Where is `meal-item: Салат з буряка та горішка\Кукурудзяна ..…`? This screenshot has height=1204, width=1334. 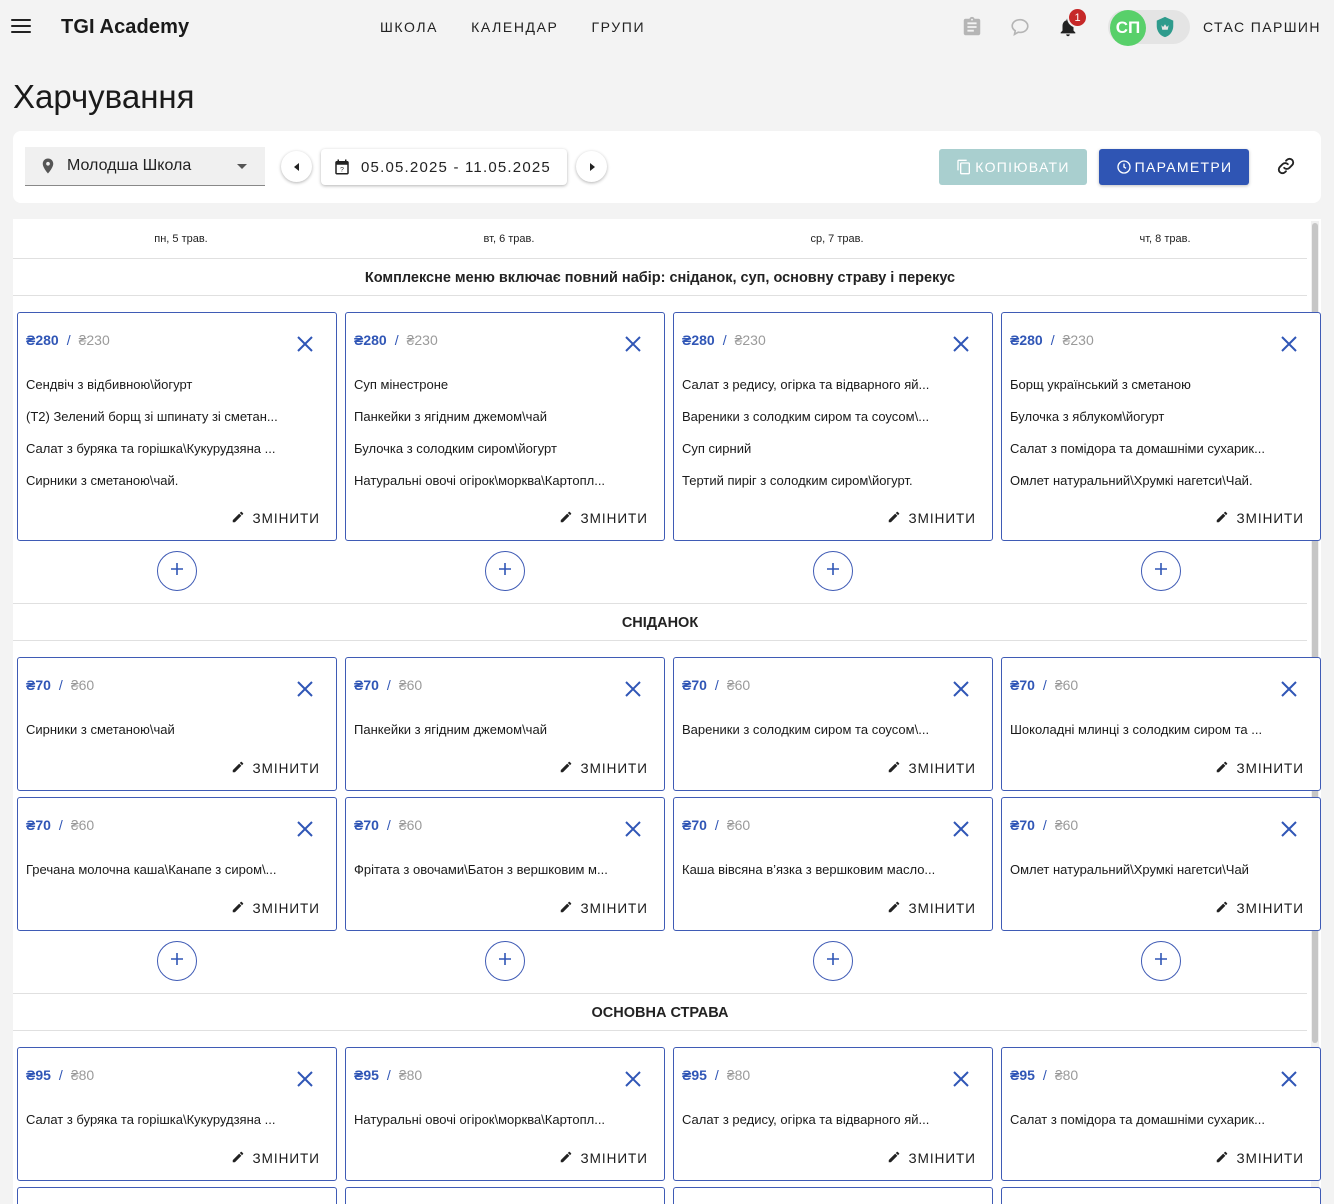
meal-item: Салат з буряка та горішка\Кукурудзяна ..… is located at coordinates (151, 1119).